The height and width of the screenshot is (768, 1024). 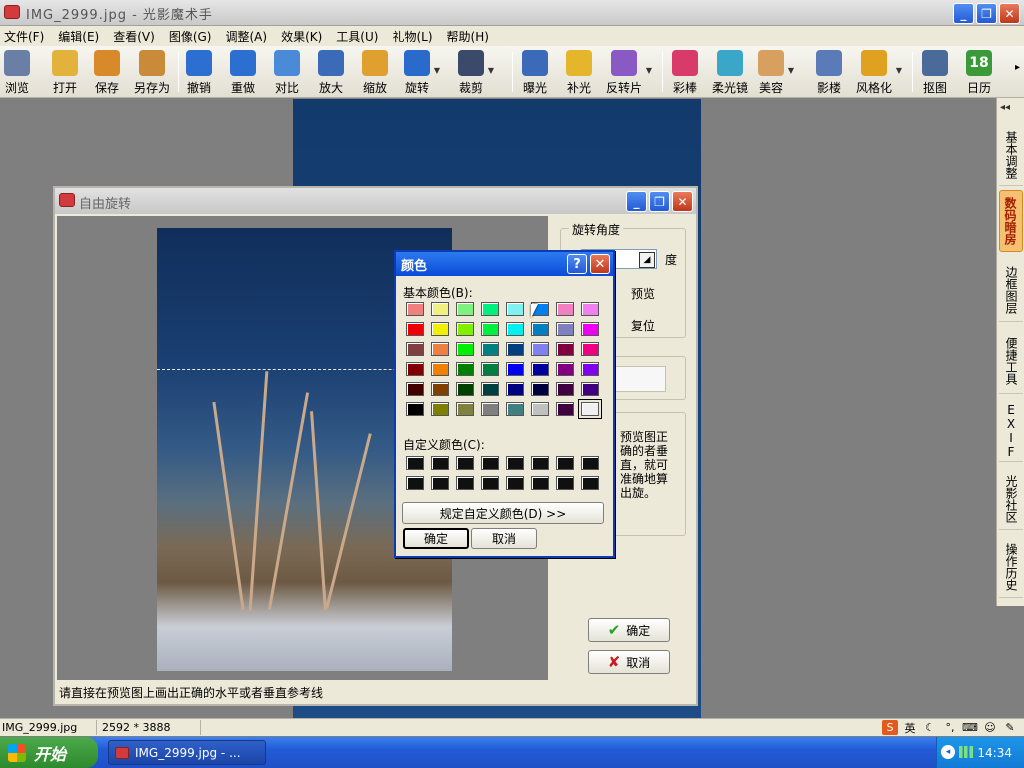 I want to click on toolbar-button: 保存, so click(x=107, y=72).